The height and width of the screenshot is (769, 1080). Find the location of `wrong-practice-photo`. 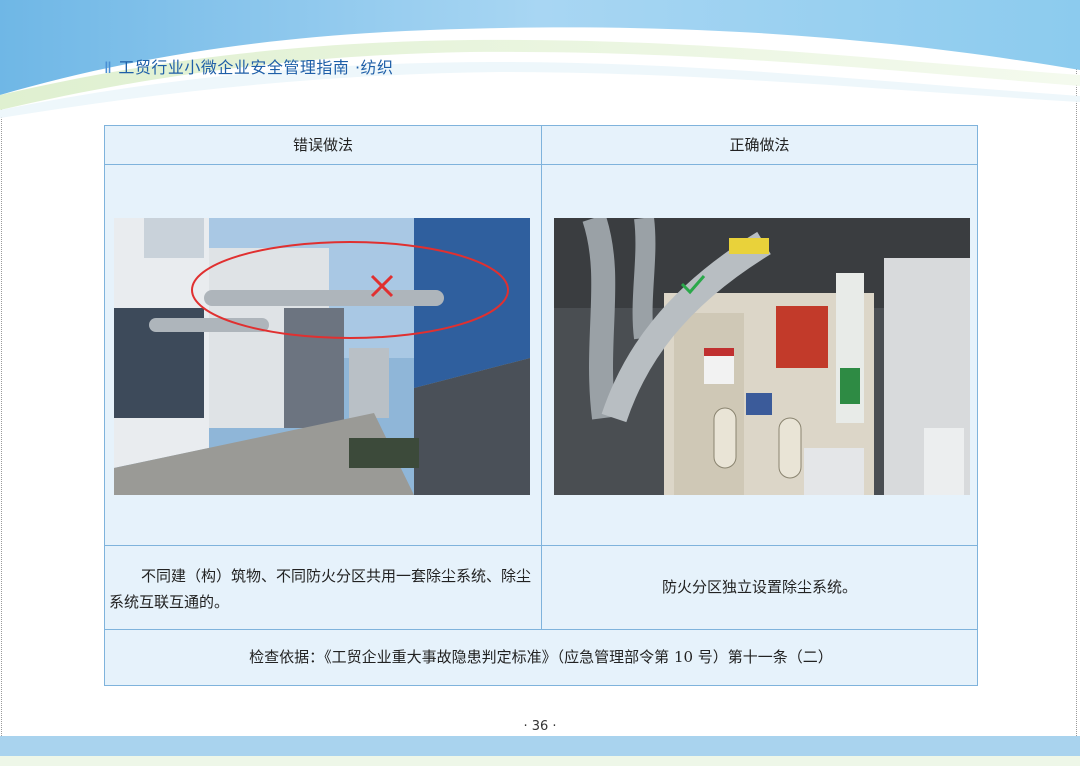

wrong-practice-photo is located at coordinates (322, 356).